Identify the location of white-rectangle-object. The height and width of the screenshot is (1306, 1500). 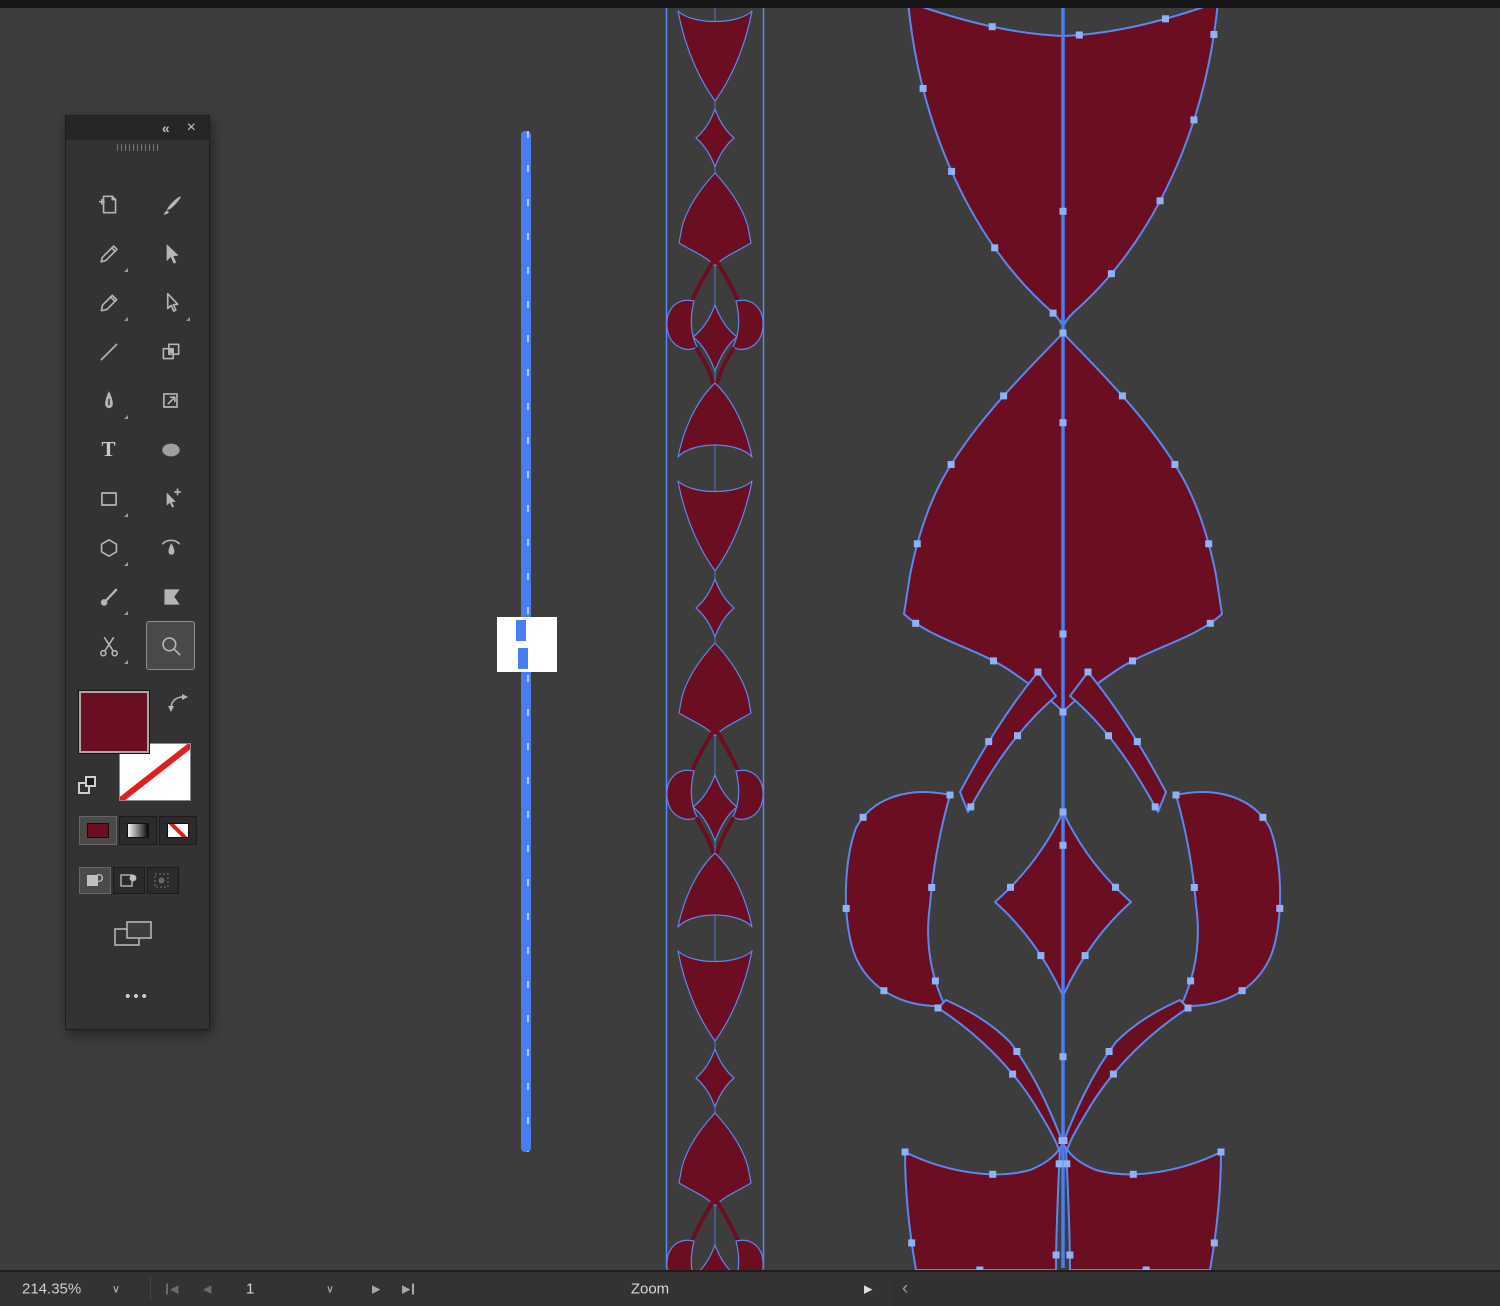
(527, 644).